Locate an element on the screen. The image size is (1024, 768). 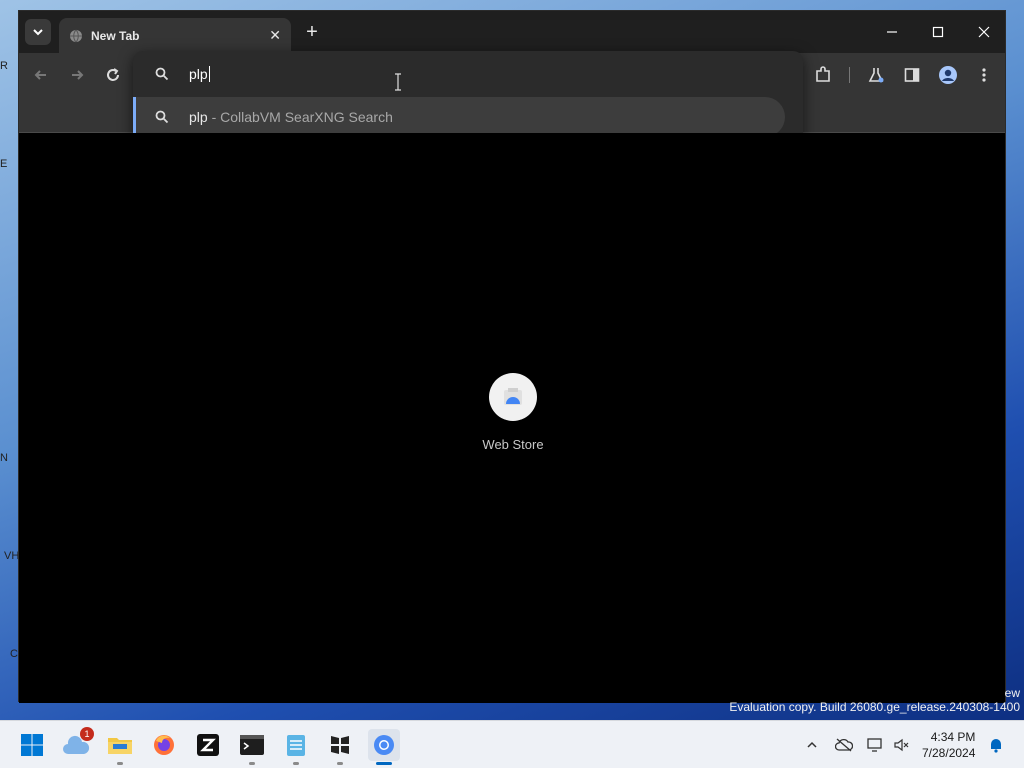
reload-button is located at coordinates (113, 75).